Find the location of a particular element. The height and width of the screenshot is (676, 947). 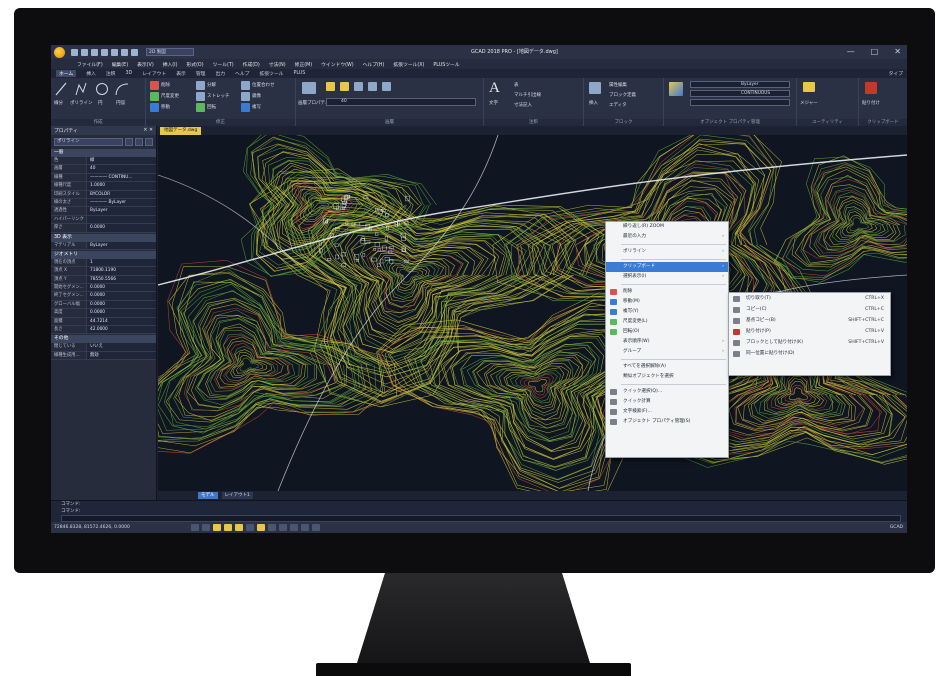

palette-section-header: 3D 表示 is located at coordinates (103, 237).